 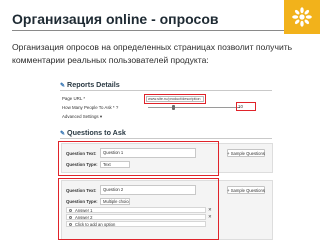 I want to click on questions-title: Questions to Ask, so click(x=96, y=132).